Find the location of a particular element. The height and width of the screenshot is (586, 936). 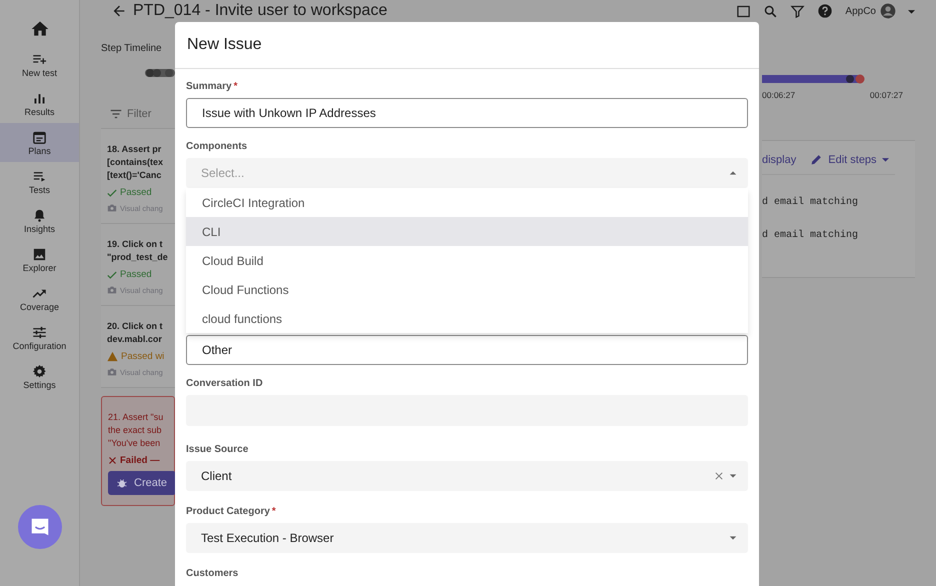

filter-lines-icon is located at coordinates (116, 114).